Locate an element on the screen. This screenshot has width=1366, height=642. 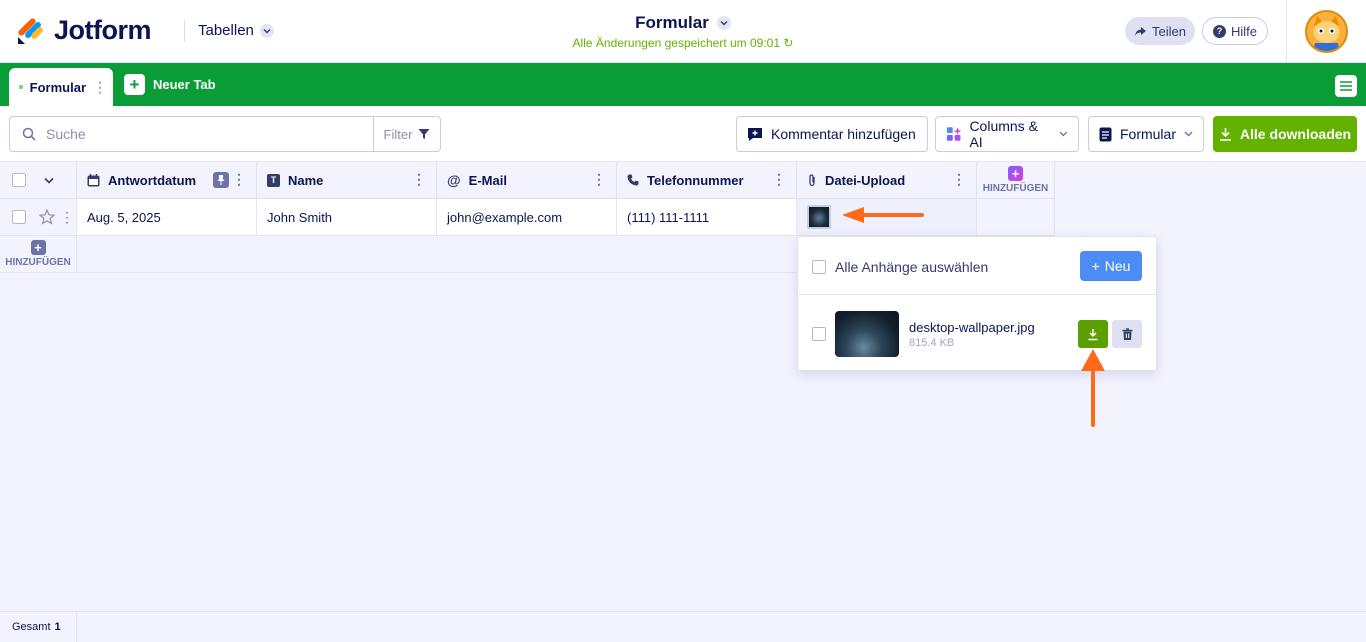
filter-button: Filter is located at coordinates (407, 134).